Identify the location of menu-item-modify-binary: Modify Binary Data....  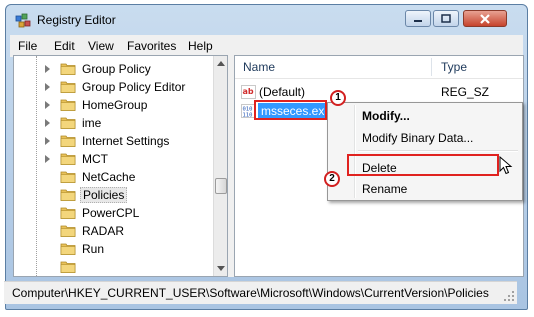
(417, 138).